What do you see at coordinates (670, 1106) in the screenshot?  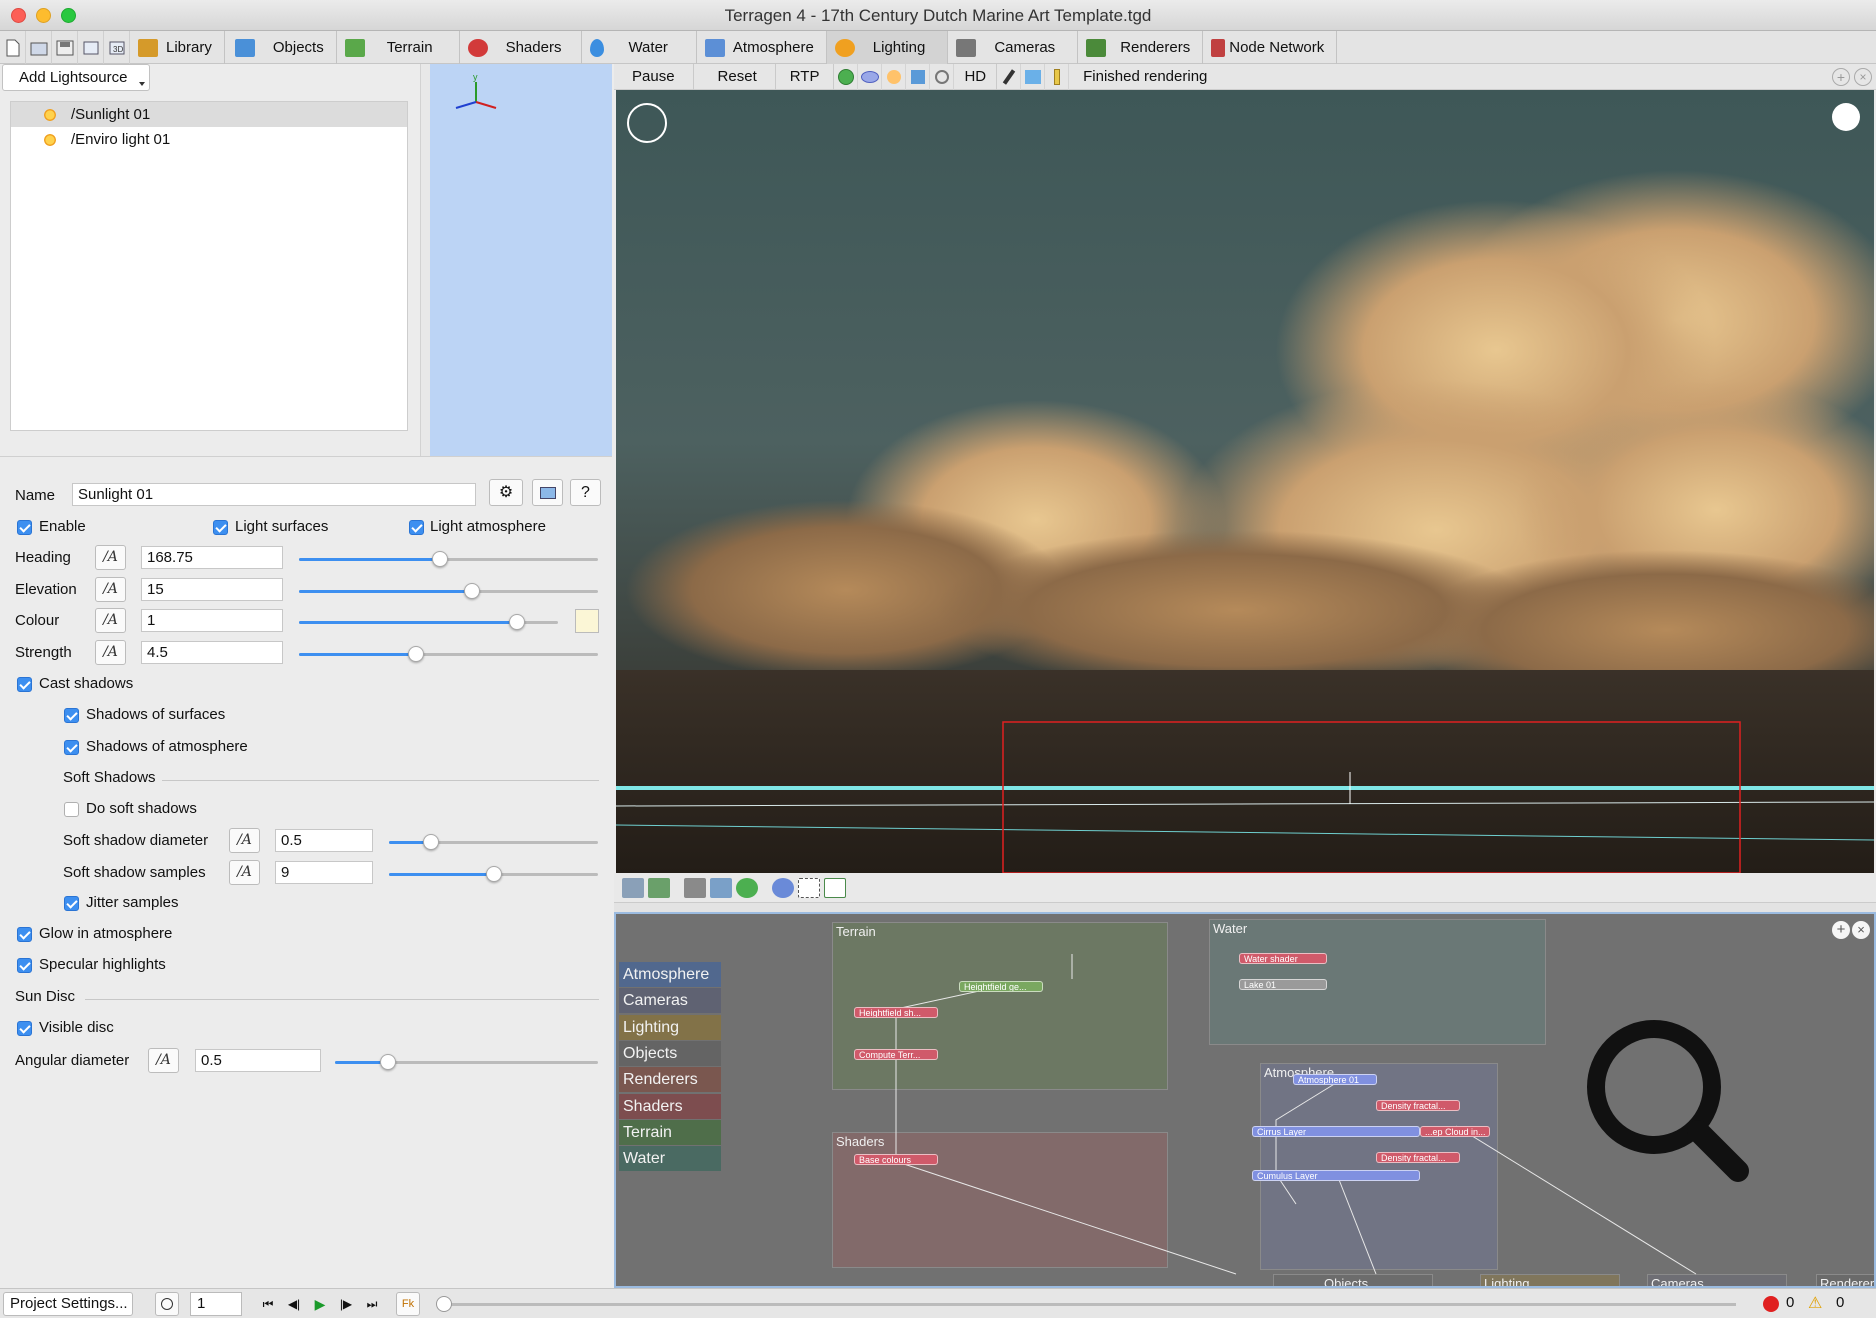 I see `node-category-shaders: Shaders` at bounding box center [670, 1106].